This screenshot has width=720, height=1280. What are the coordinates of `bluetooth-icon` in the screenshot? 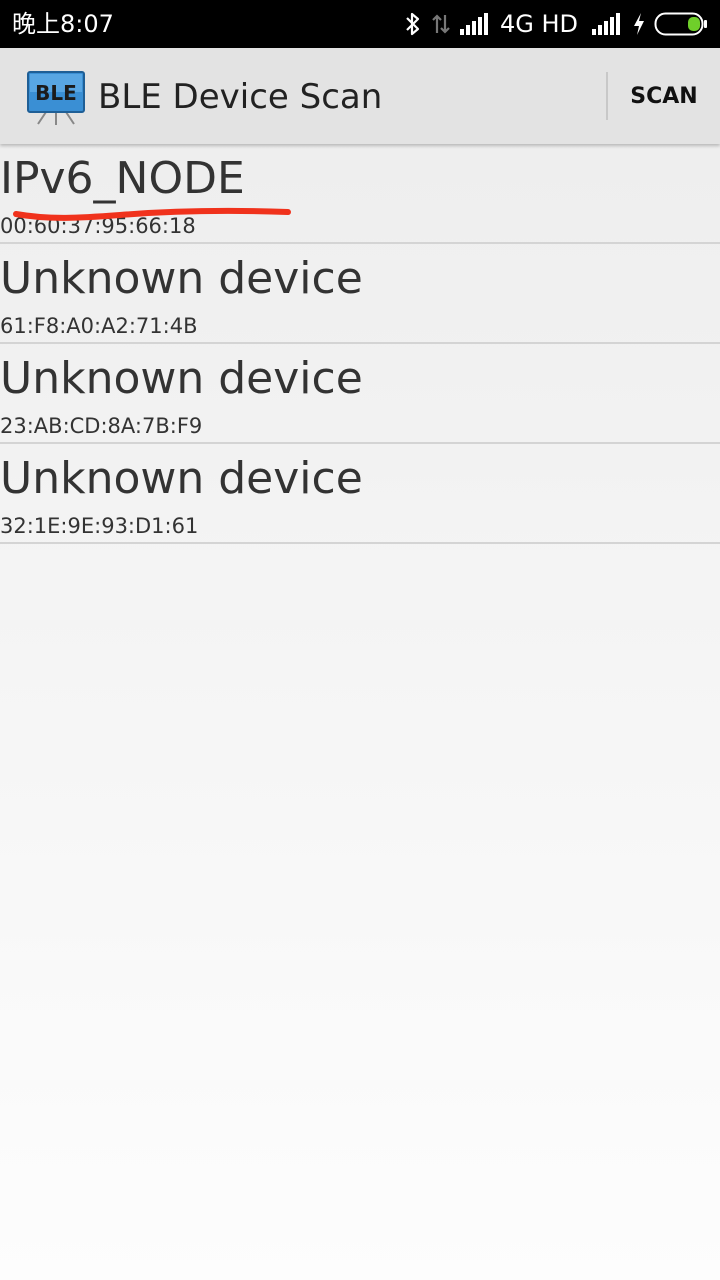 It's located at (413, 24).